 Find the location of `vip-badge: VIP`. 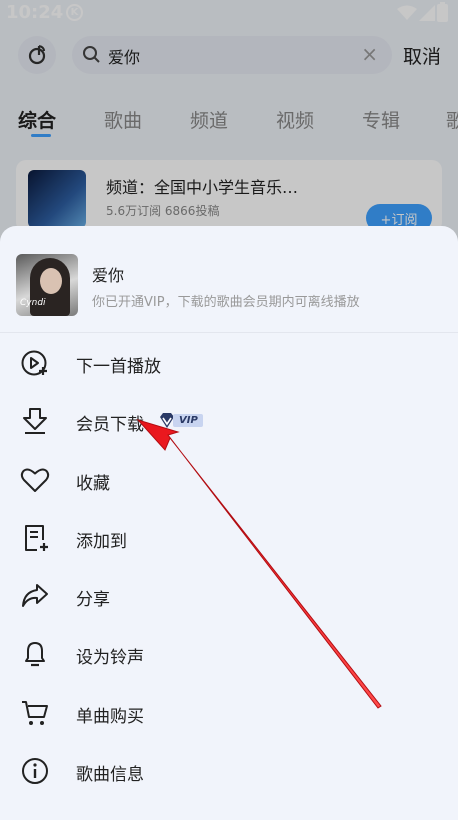

vip-badge: VIP is located at coordinates (180, 420).